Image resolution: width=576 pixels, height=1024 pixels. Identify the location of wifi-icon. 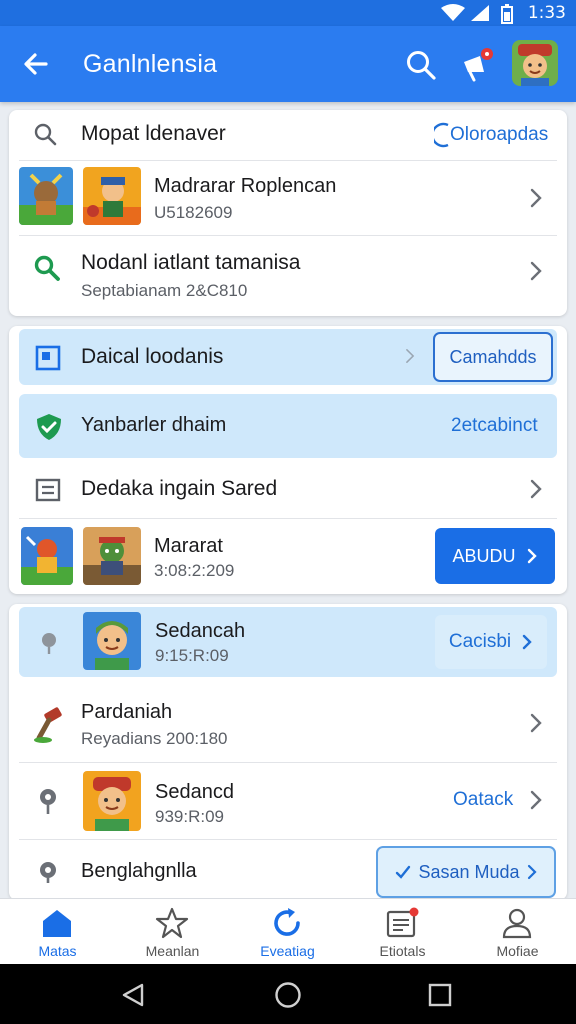
(453, 12).